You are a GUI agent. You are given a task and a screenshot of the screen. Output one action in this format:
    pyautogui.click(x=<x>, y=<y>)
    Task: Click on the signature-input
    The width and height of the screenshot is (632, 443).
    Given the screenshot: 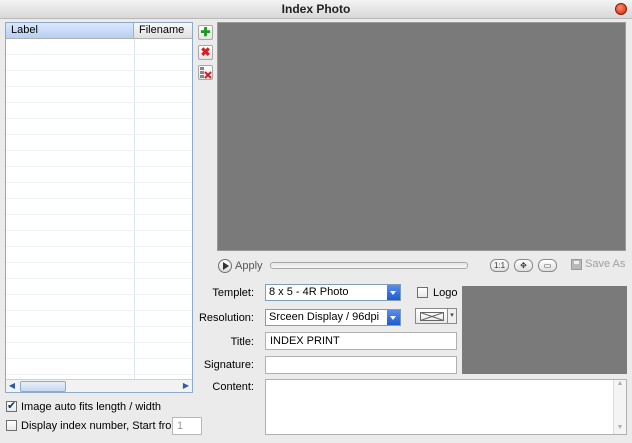 What is the action you would take?
    pyautogui.click(x=361, y=365)
    